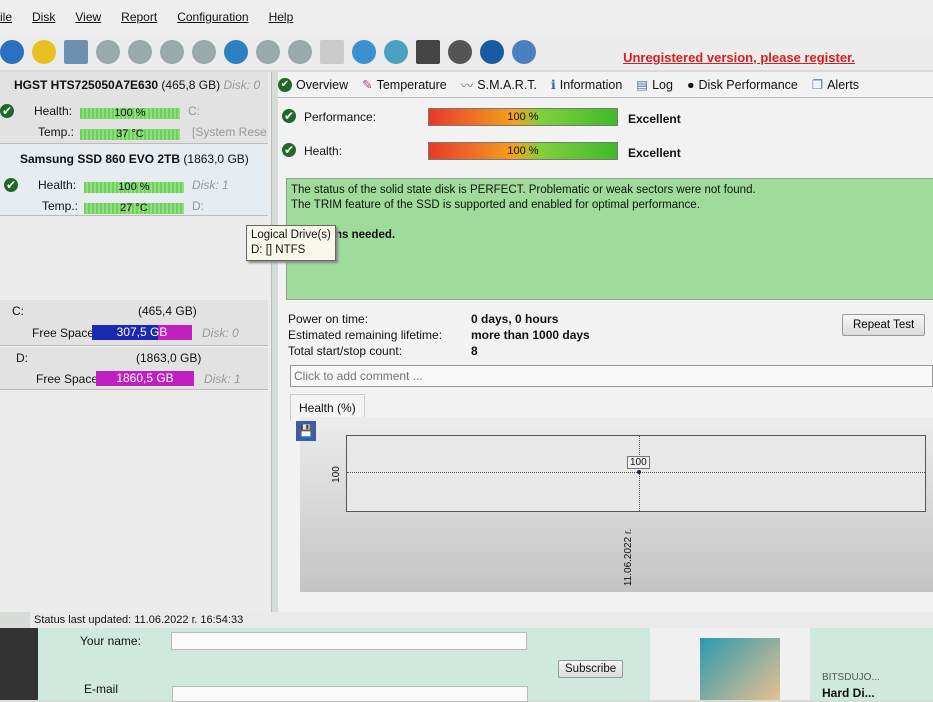  What do you see at coordinates (300, 52) in the screenshot?
I see `printer-icon` at bounding box center [300, 52].